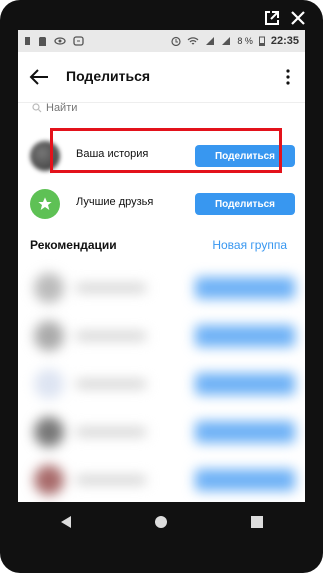 This screenshot has height=573, width=323. Describe the element at coordinates (27, 41) in the screenshot. I see `battery-saver-icon` at that location.